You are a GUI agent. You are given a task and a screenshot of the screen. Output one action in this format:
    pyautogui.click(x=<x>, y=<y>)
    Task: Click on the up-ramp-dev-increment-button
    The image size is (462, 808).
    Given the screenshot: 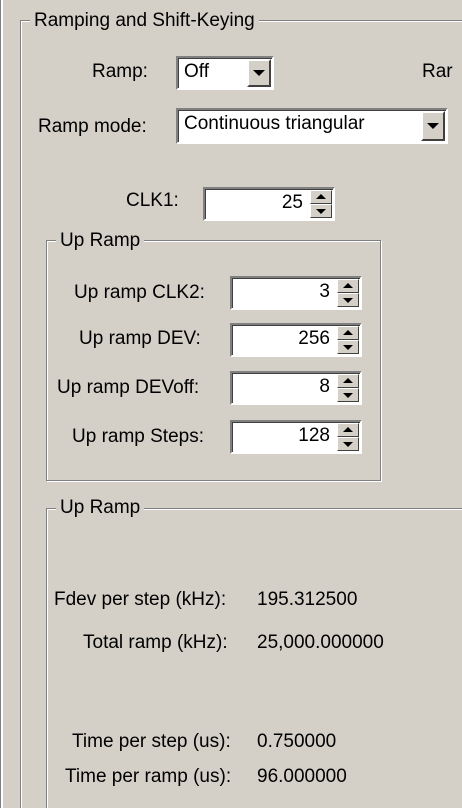 What is the action you would take?
    pyautogui.click(x=348, y=333)
    